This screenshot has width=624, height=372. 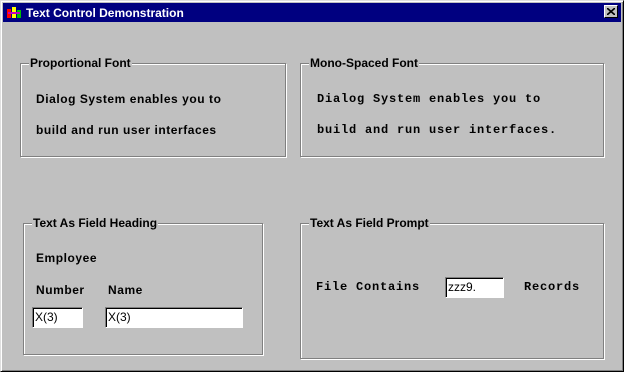 I want to click on proportional-font-heading: Proportional Font, so click(x=80, y=63).